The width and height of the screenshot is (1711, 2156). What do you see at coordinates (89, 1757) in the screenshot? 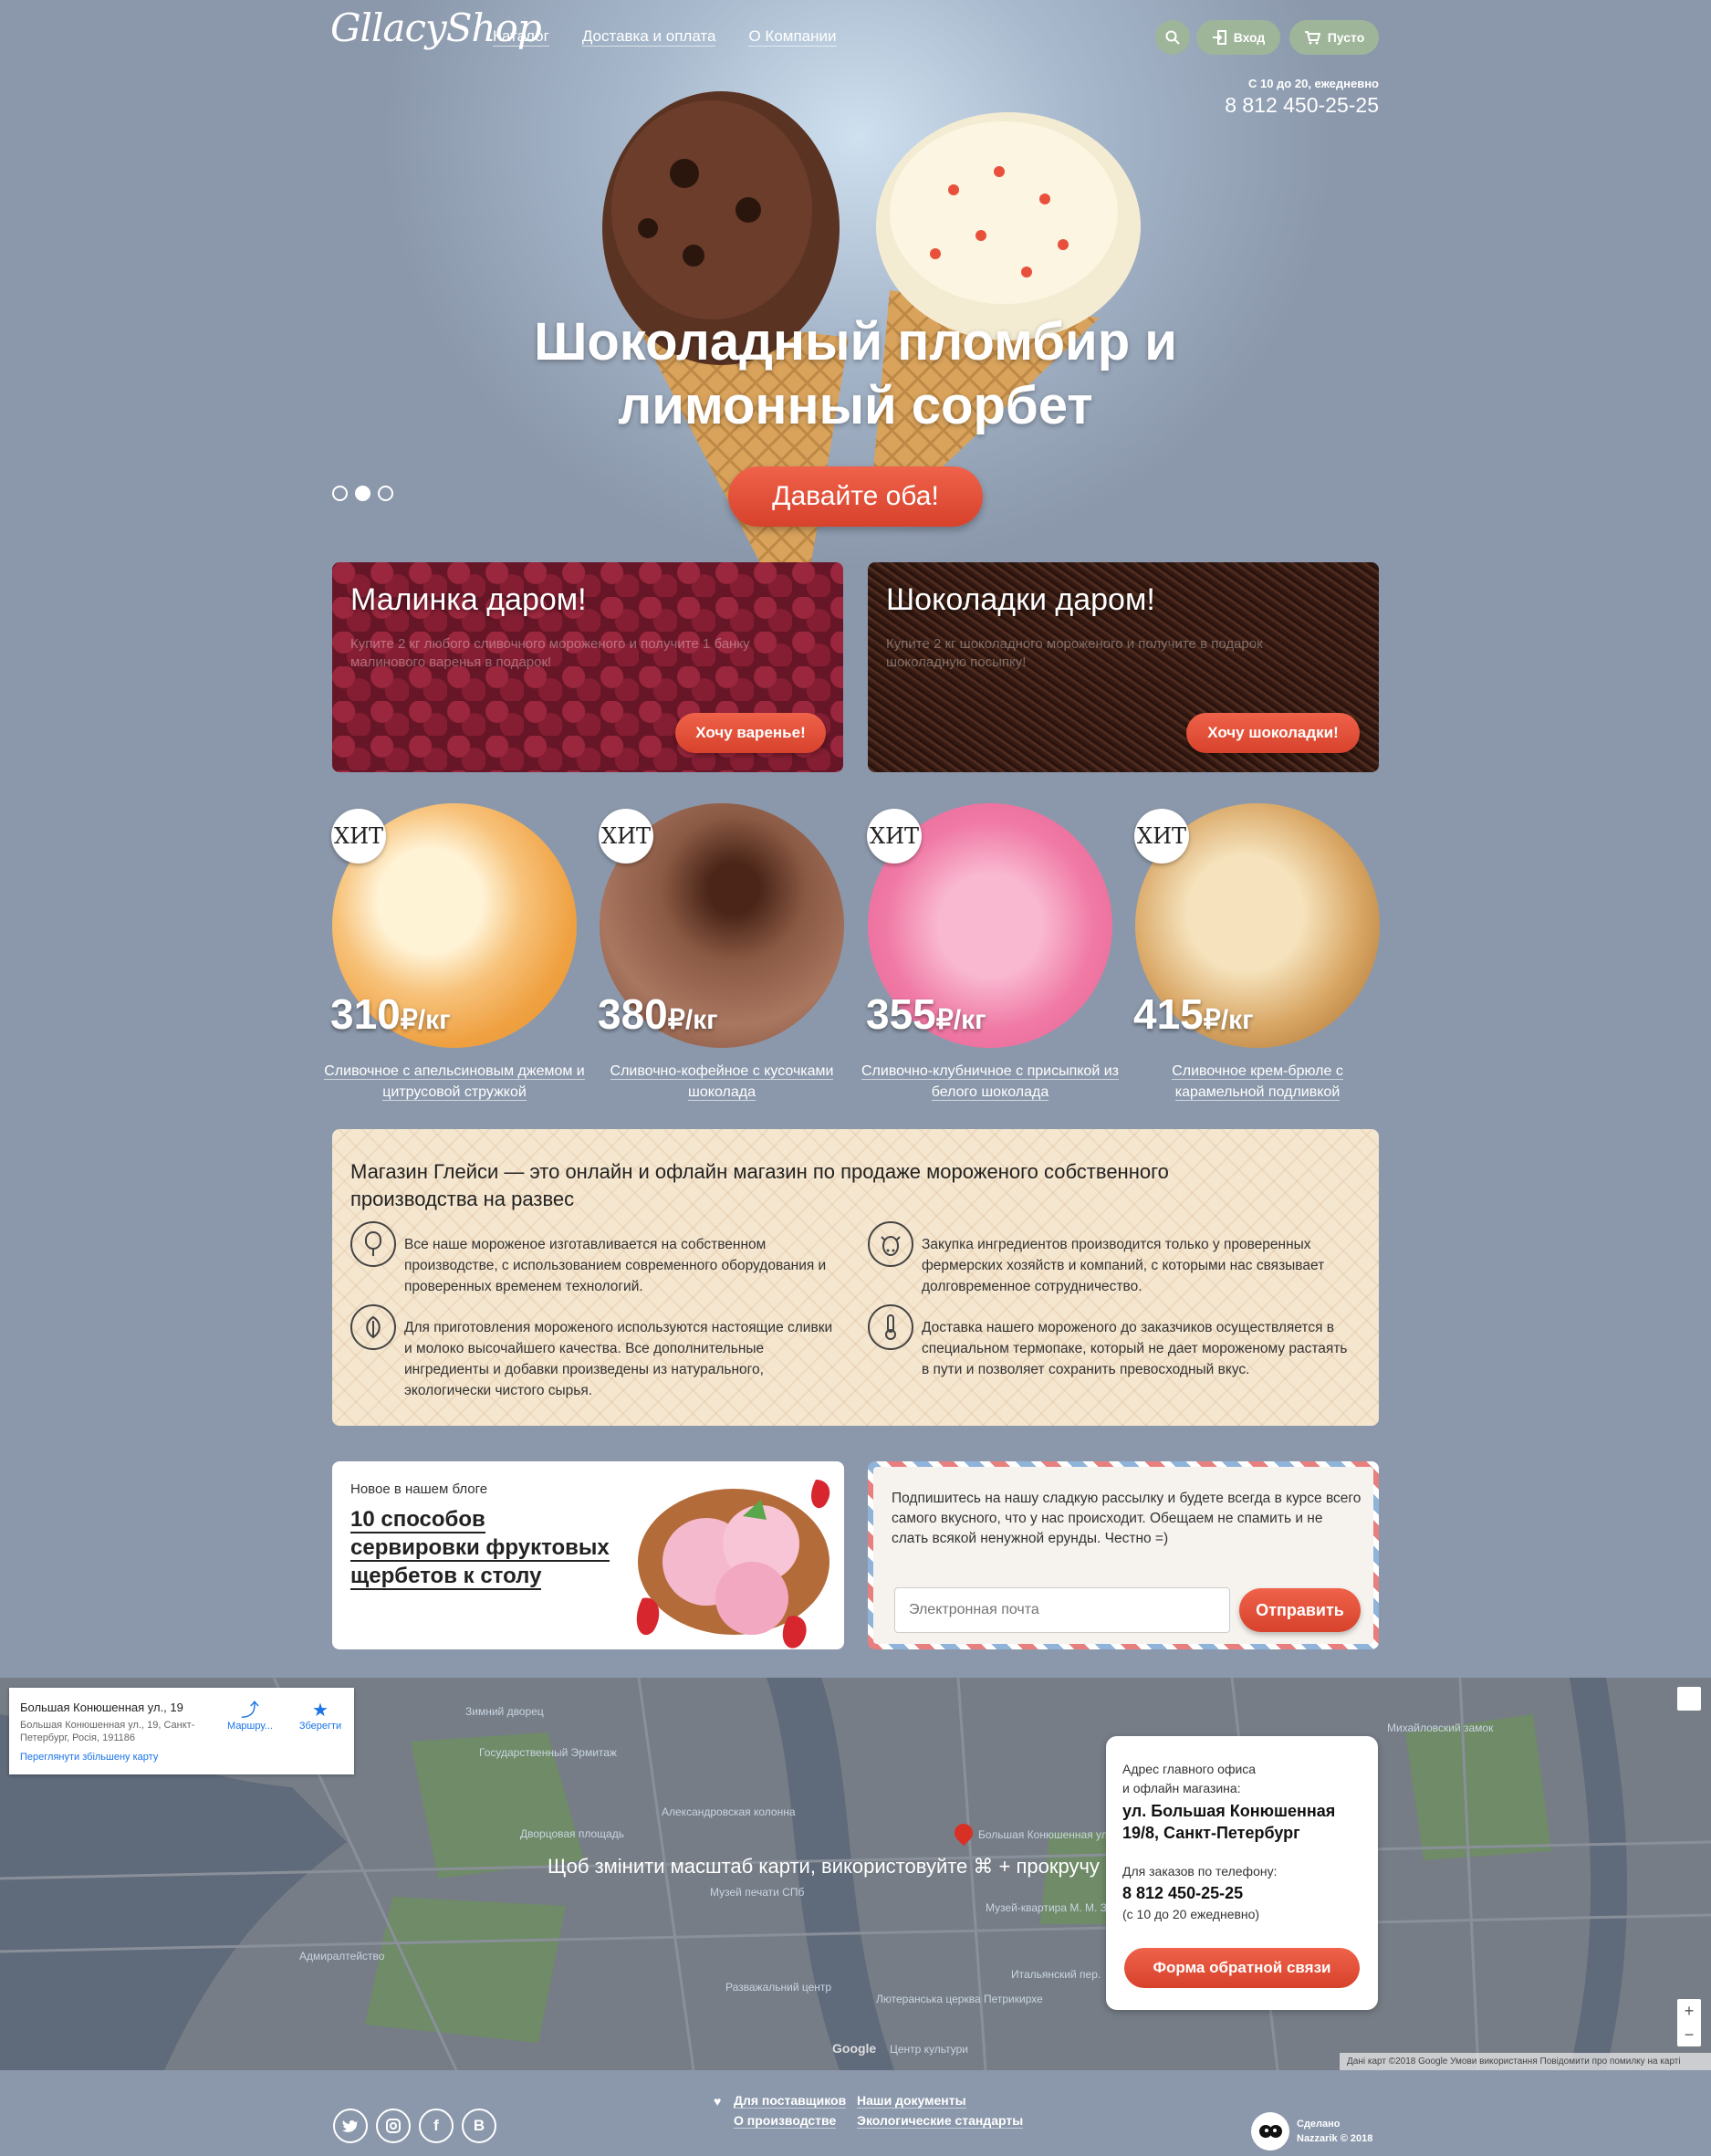
I see `larger-map-link: Переглянути збільшену карту` at bounding box center [89, 1757].